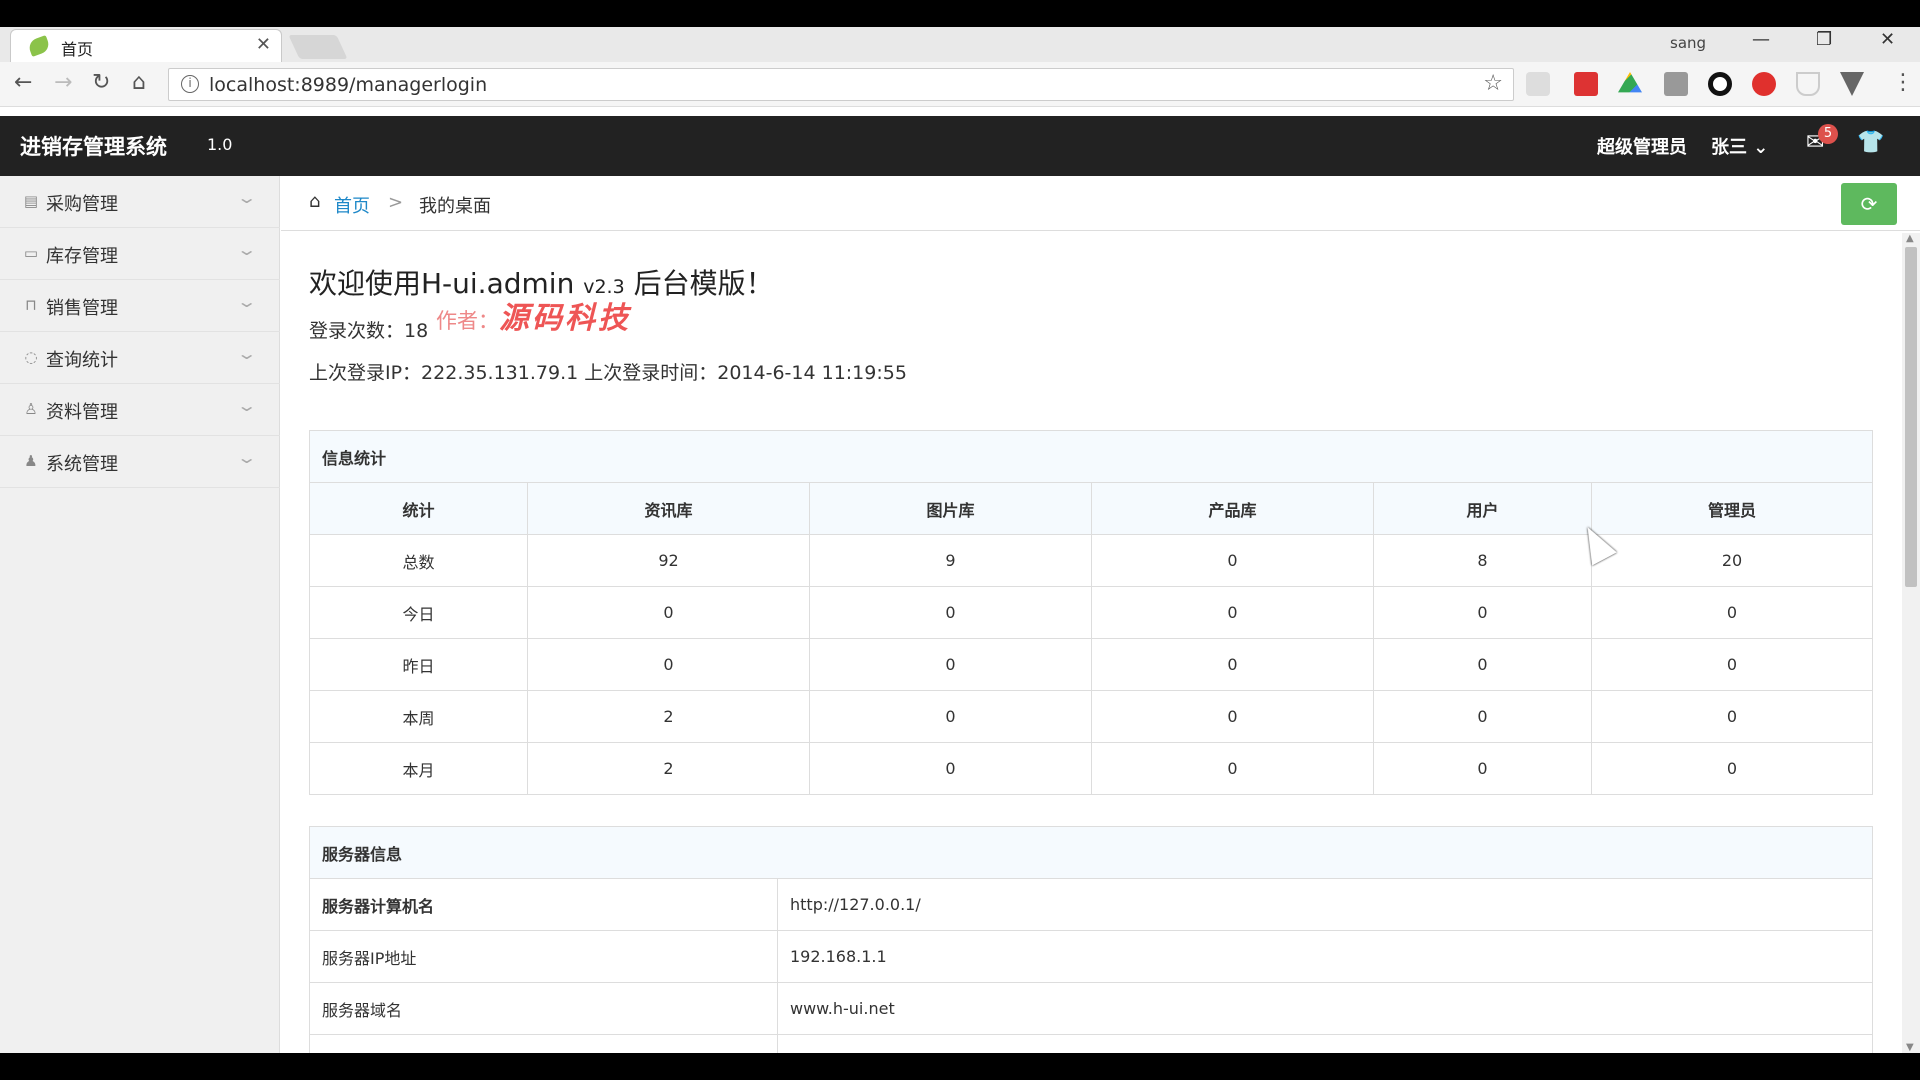 The width and height of the screenshot is (1920, 1080). Describe the element at coordinates (31, 253) in the screenshot. I see `card-icon: ▭` at that location.